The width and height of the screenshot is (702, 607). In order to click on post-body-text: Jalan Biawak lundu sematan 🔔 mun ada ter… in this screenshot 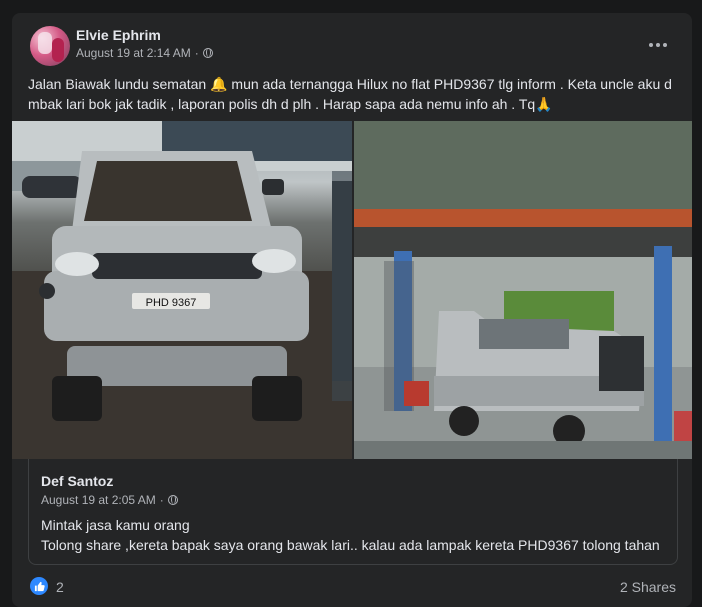, I will do `click(350, 94)`.